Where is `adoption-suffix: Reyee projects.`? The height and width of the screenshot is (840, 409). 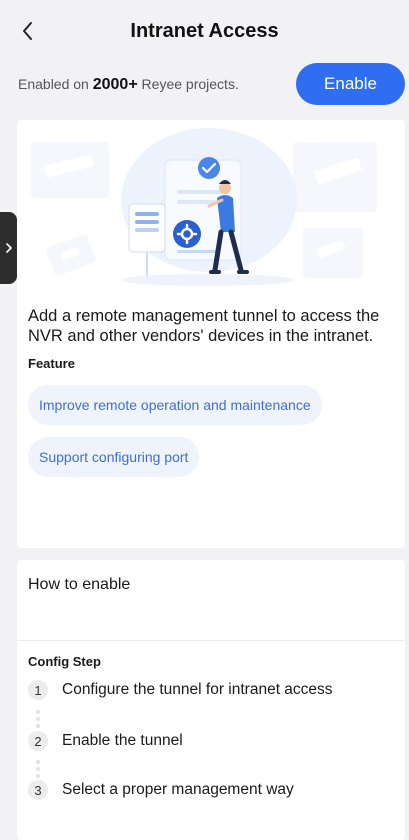
adoption-suffix: Reyee projects. is located at coordinates (188, 84).